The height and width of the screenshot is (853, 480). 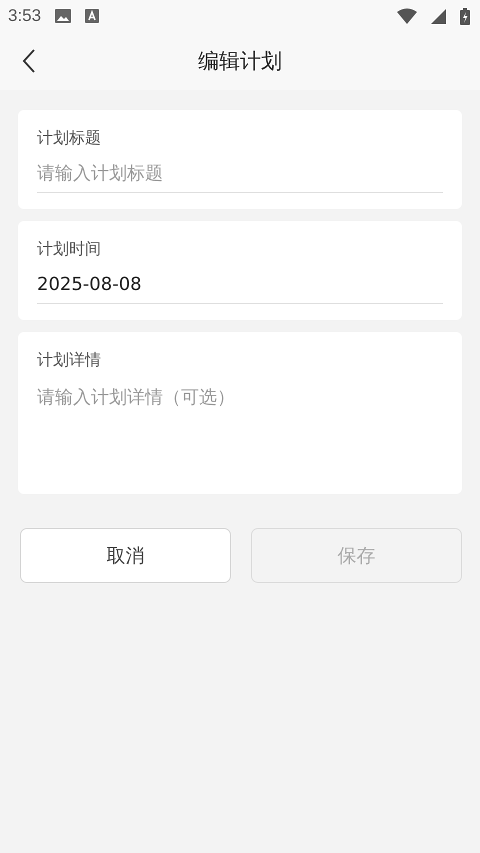 What do you see at coordinates (92, 16) in the screenshot?
I see `text-icon` at bounding box center [92, 16].